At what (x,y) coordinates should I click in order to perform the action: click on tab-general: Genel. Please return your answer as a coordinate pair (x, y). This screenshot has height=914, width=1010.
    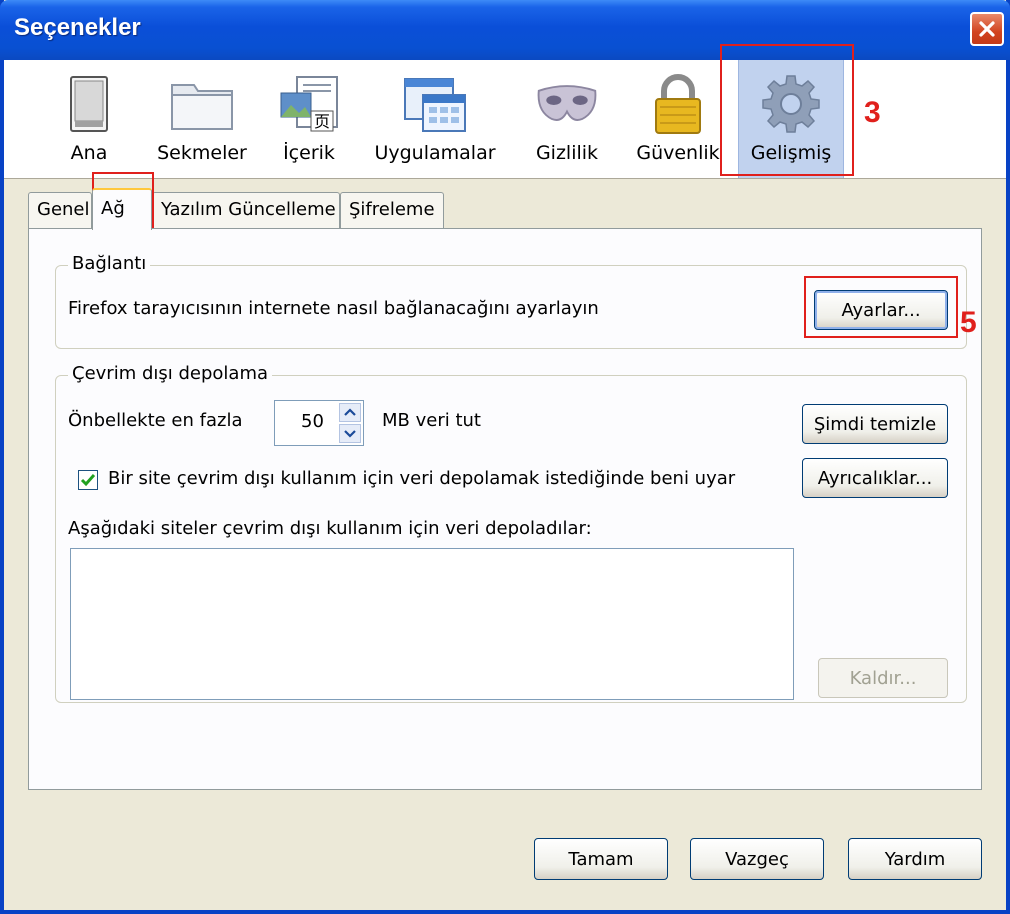
    Looking at the image, I should click on (60, 210).